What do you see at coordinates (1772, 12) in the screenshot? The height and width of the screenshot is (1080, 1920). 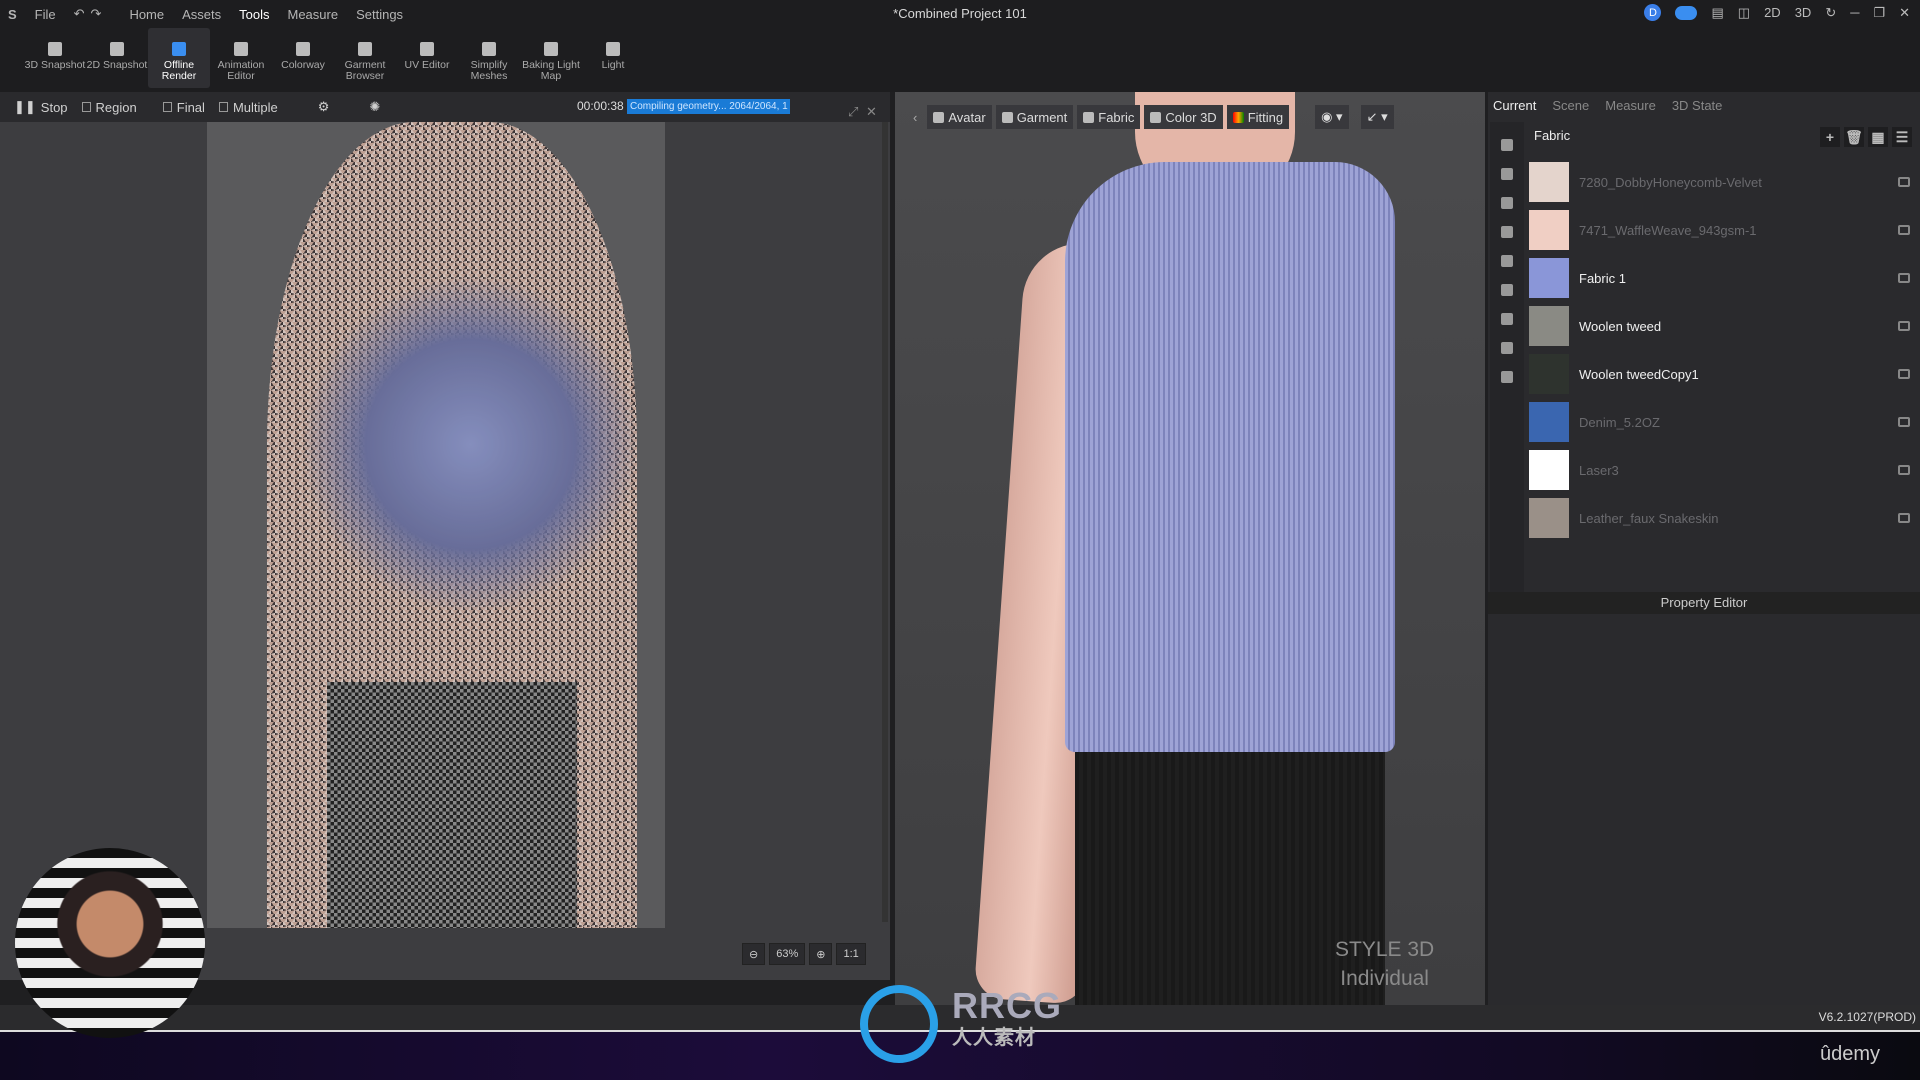 I see `view-2d-button: 2D` at bounding box center [1772, 12].